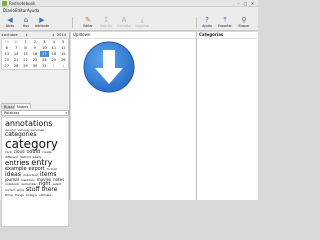 The width and height of the screenshot is (320, 240). I want to click on menu-diario: Diario, so click(9, 10).